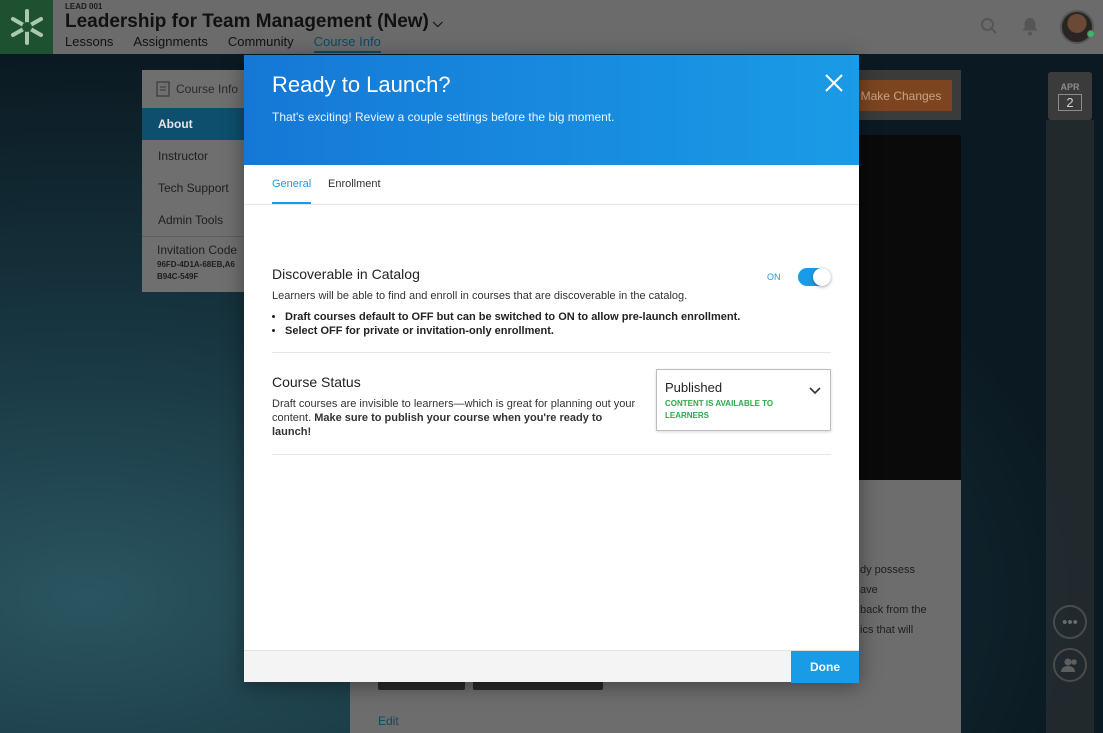 The height and width of the screenshot is (733, 1103). Describe the element at coordinates (197, 220) in the screenshot. I see `sidebar-item-admin-tools: Admin Tools` at that location.